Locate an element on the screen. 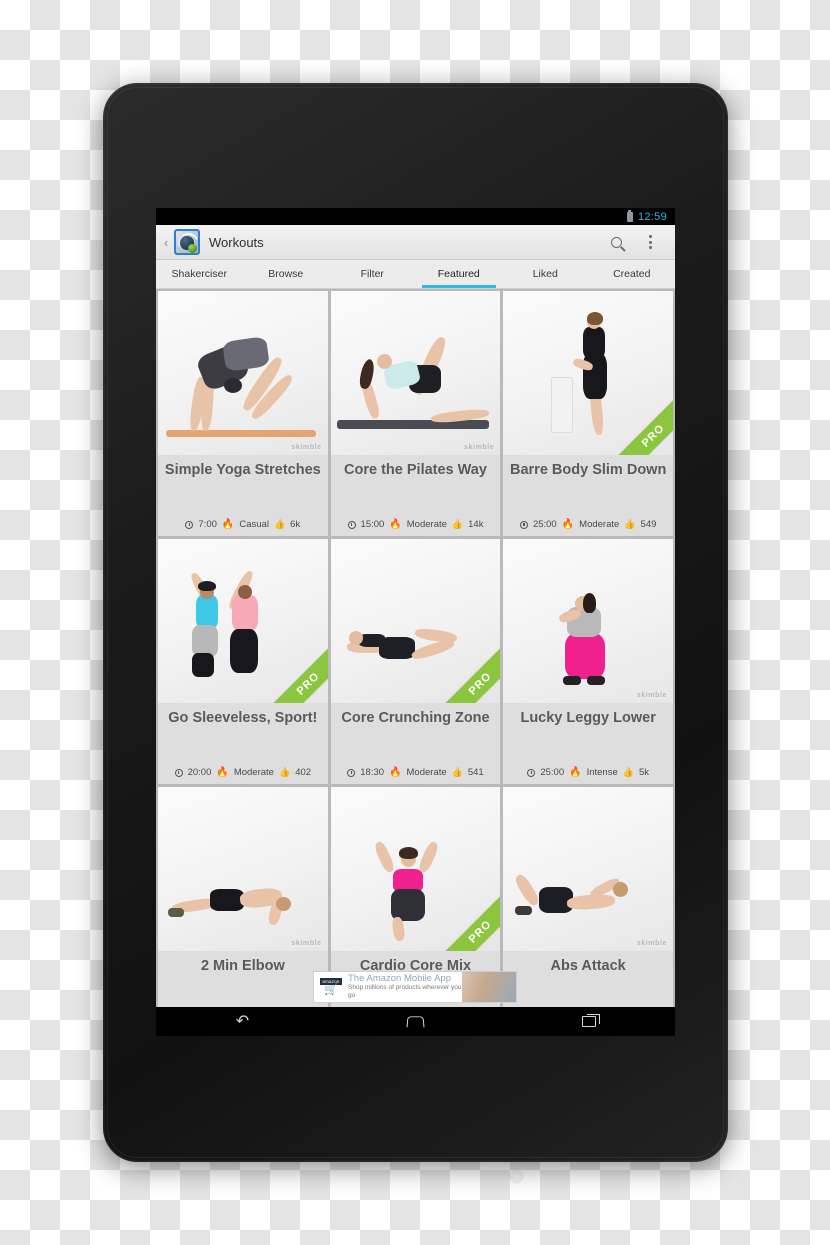 The width and height of the screenshot is (830, 1245). workout-meta: 18:30 🔥 Moderate 👍 541 is located at coordinates (415, 775).